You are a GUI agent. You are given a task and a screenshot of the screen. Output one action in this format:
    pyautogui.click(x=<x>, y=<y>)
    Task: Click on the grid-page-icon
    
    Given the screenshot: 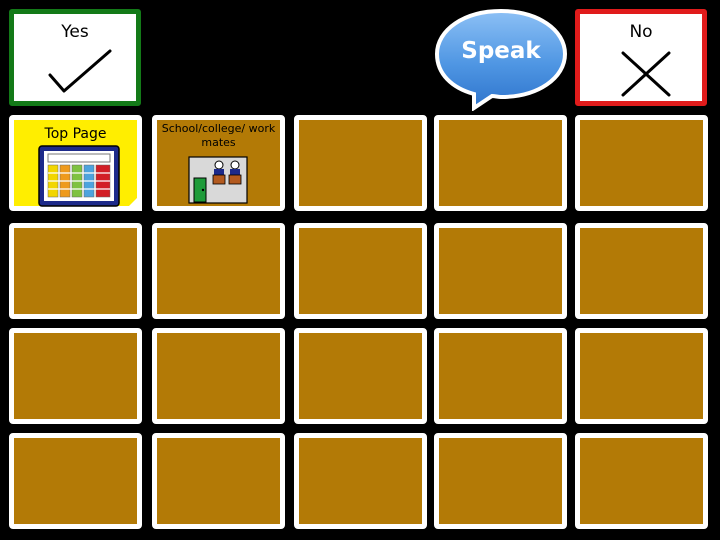 What is the action you would take?
    pyautogui.click(x=79, y=176)
    